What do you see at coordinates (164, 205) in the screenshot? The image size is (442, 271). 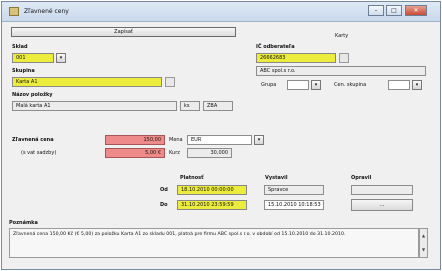 I see `platnost-do-label: Do` at bounding box center [164, 205].